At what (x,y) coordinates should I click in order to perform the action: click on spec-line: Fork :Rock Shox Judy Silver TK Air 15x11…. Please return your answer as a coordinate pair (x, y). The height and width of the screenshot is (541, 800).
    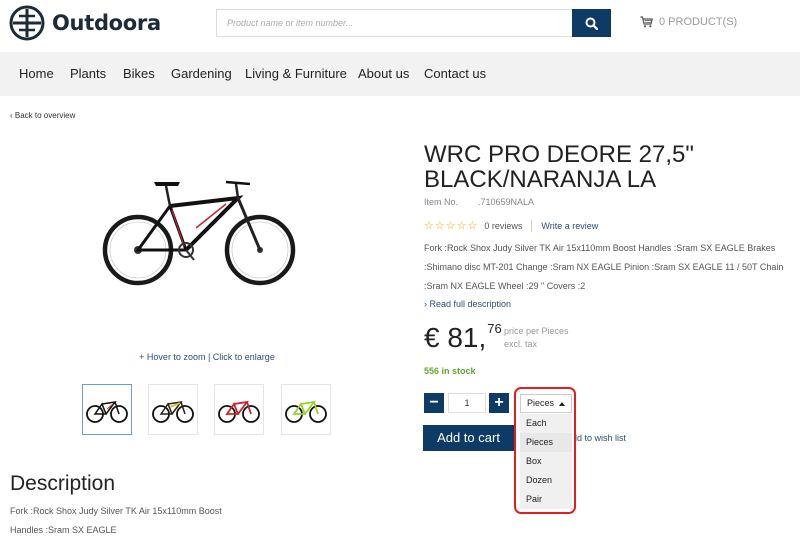
    Looking at the image, I should click on (600, 248).